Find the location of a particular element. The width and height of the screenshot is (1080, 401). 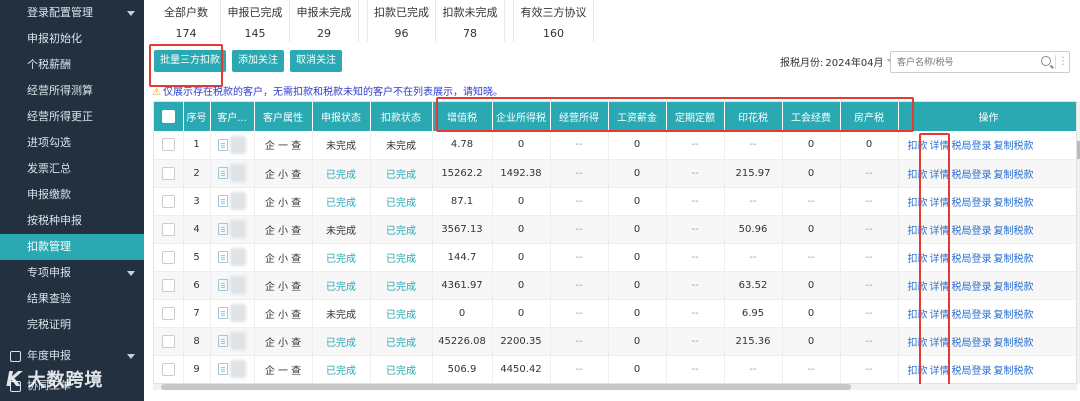

month-value: 2024年04月 is located at coordinates (854, 61).